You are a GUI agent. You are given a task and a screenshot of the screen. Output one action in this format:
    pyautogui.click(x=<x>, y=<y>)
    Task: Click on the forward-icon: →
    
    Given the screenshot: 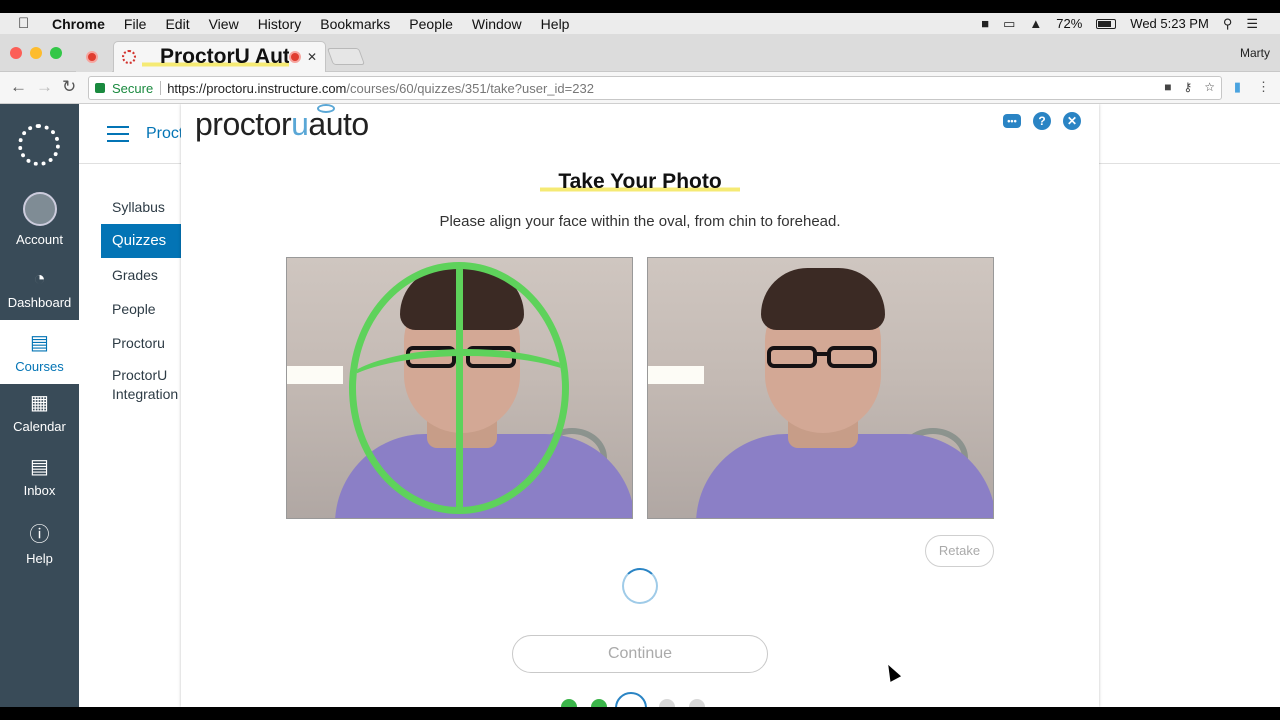 What is the action you would take?
    pyautogui.click(x=44, y=87)
    